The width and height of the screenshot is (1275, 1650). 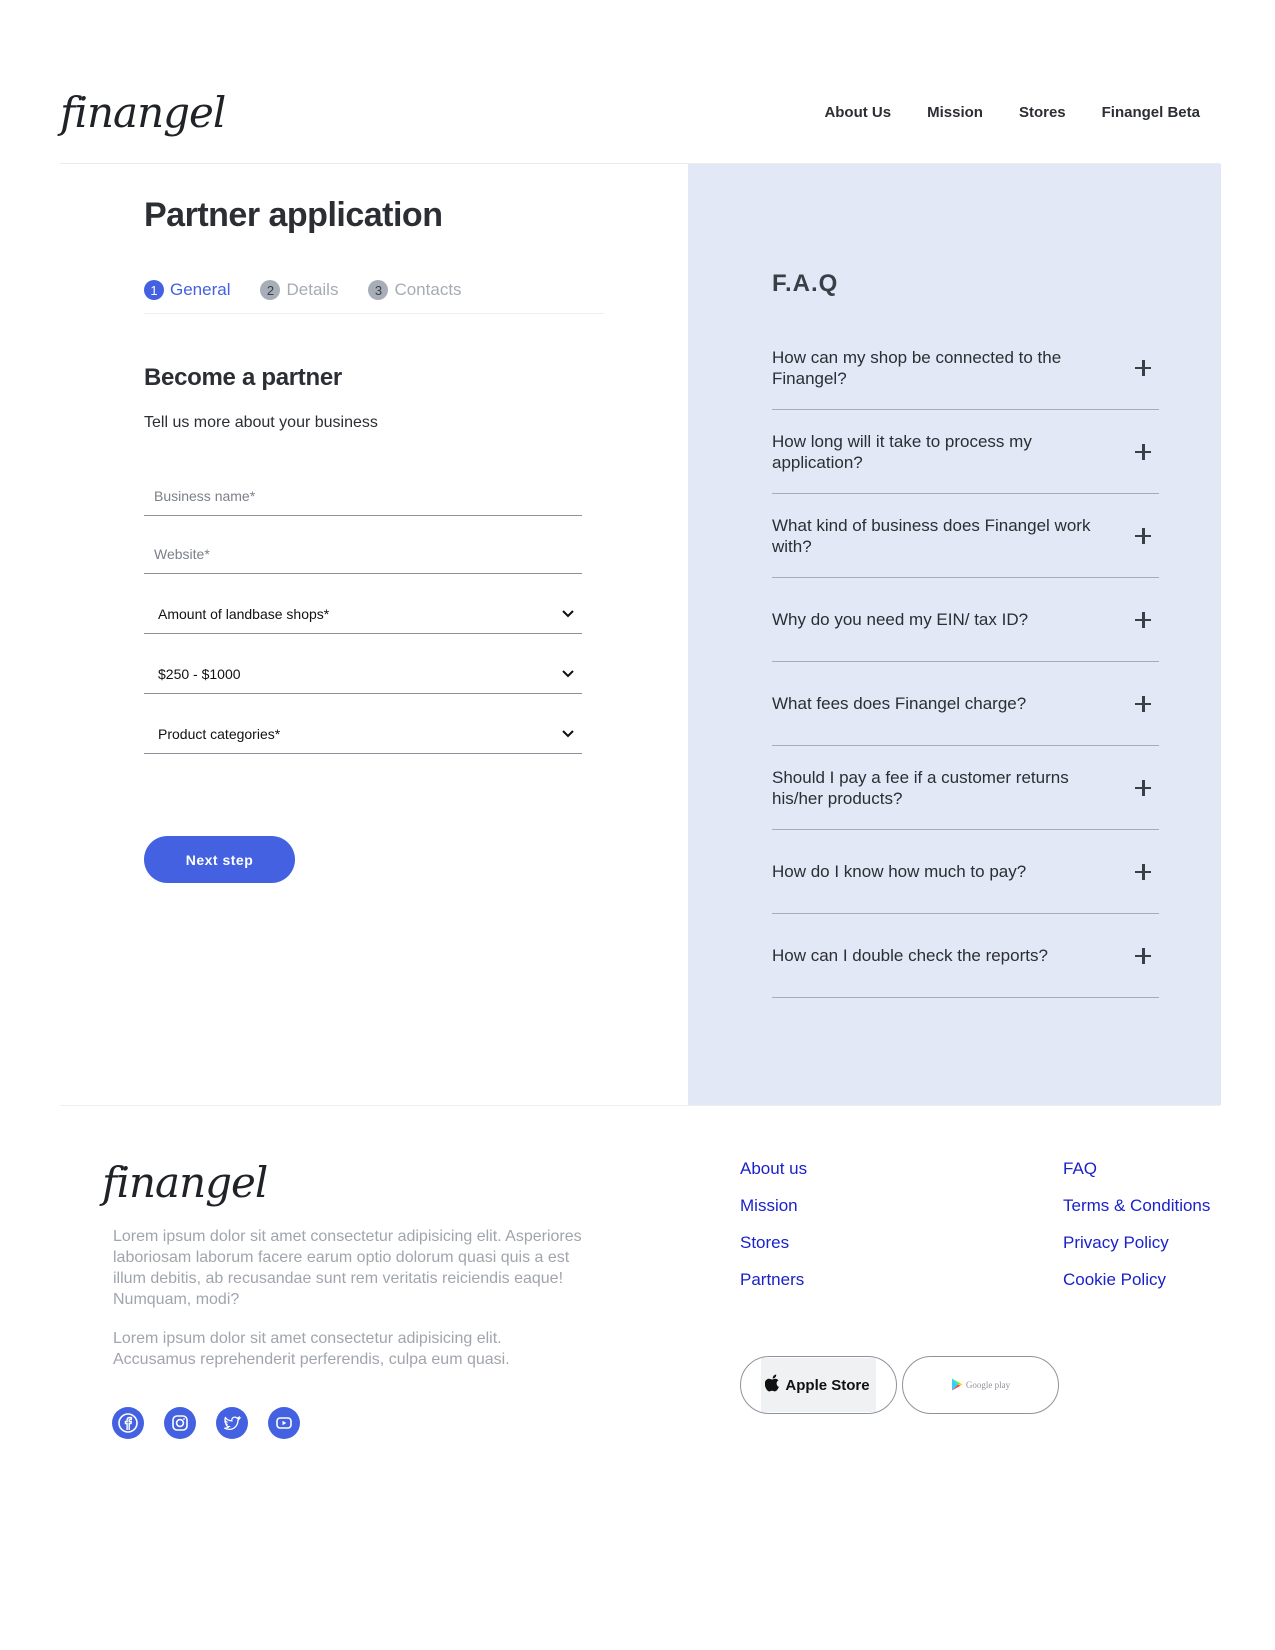 I want to click on step-details: 2 Details, so click(x=299, y=290).